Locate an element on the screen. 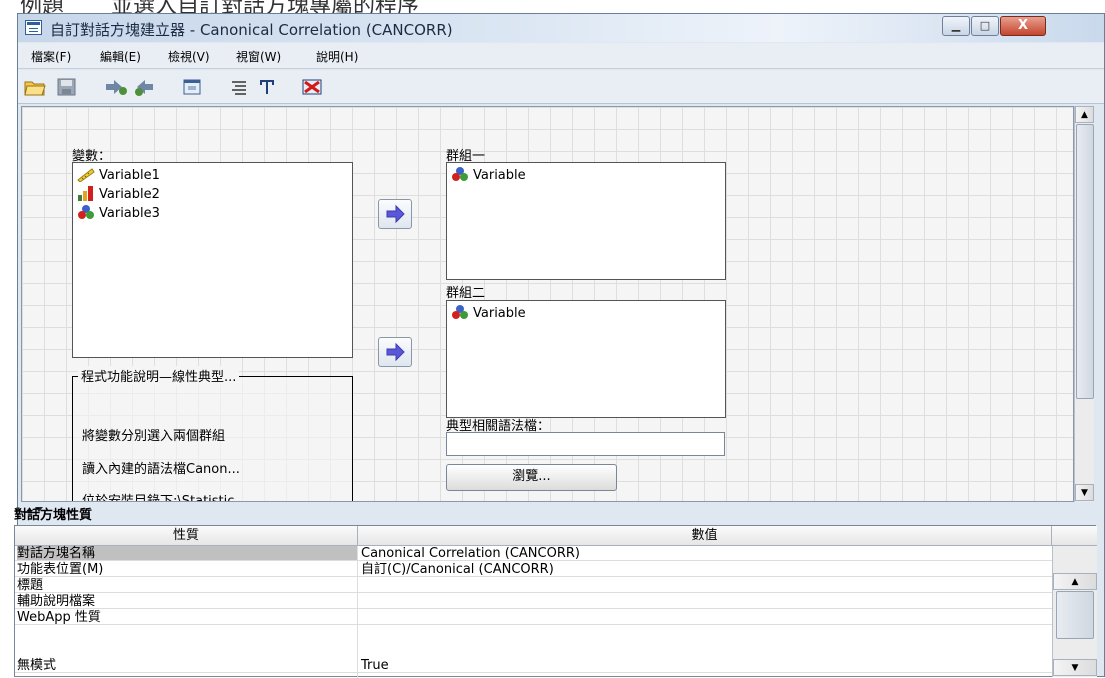  move-to-group2-button is located at coordinates (395, 352).